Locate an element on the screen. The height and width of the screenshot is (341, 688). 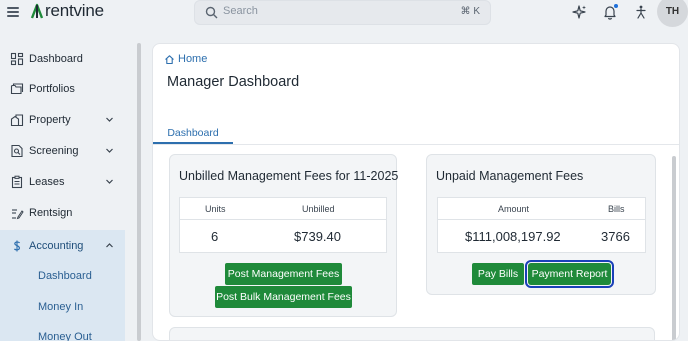
sidebar-item-rentsign: Rentsign is located at coordinates (62, 212).